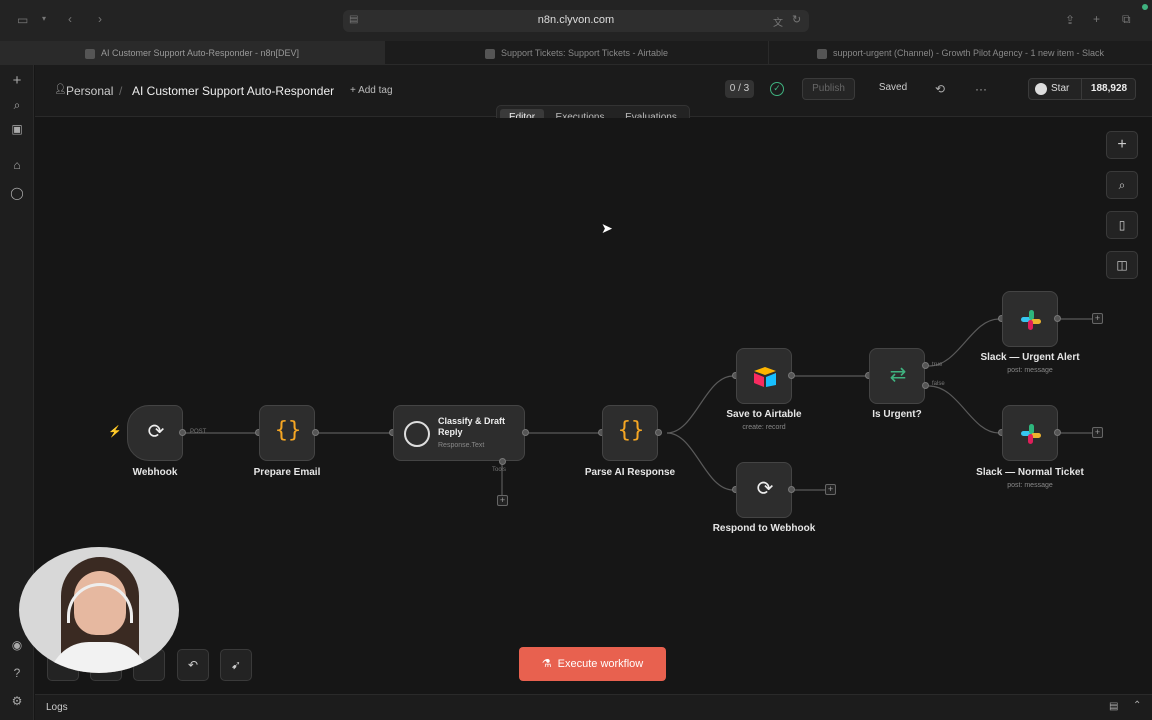 The width and height of the screenshot is (1152, 720). I want to click on back-arrow-icon: ‹, so click(70, 19).